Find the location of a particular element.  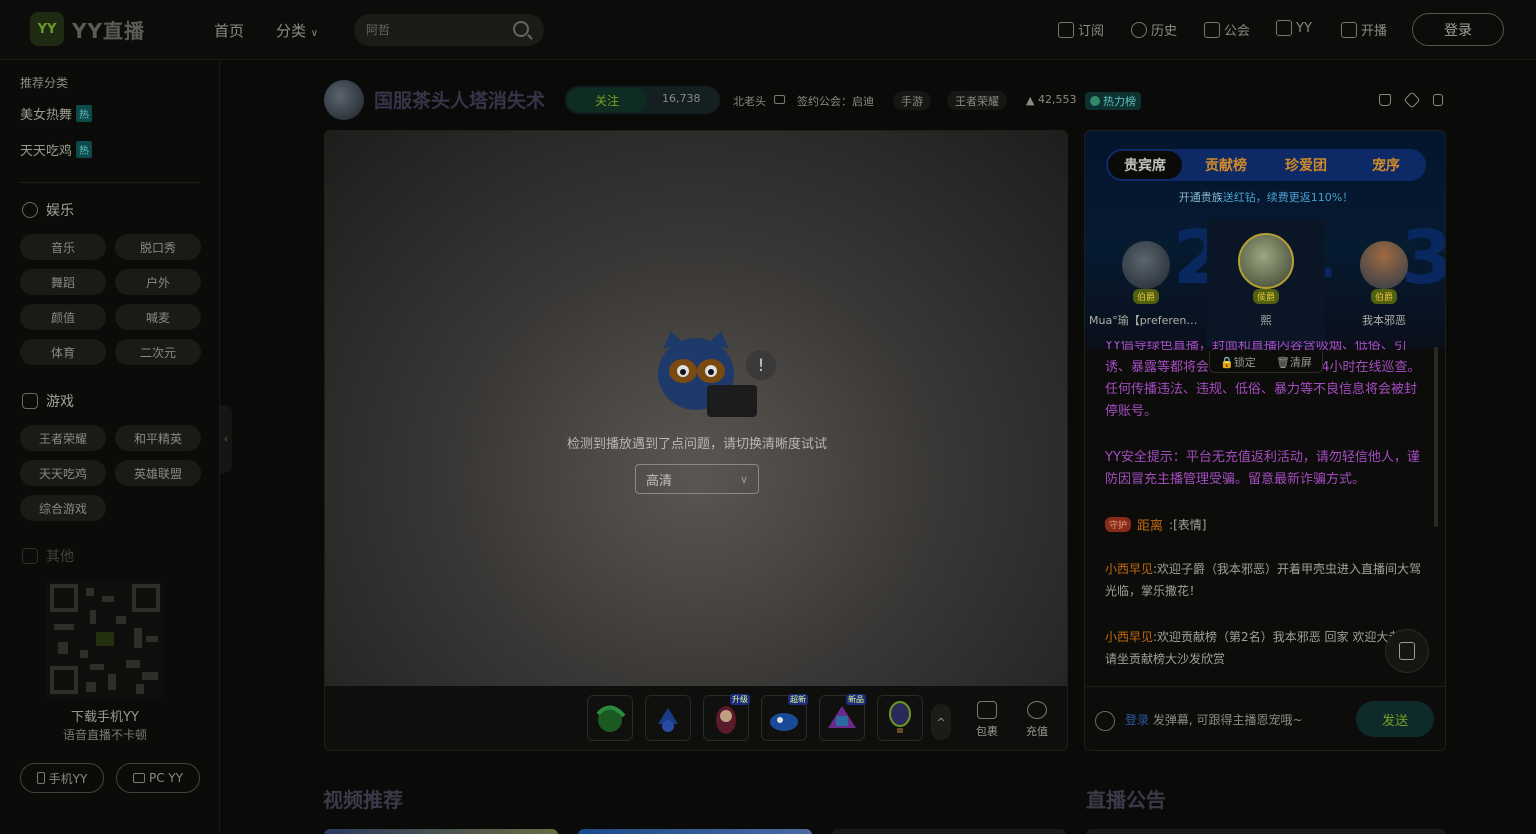

category-talkshow: 脱口秀 is located at coordinates (158, 247).